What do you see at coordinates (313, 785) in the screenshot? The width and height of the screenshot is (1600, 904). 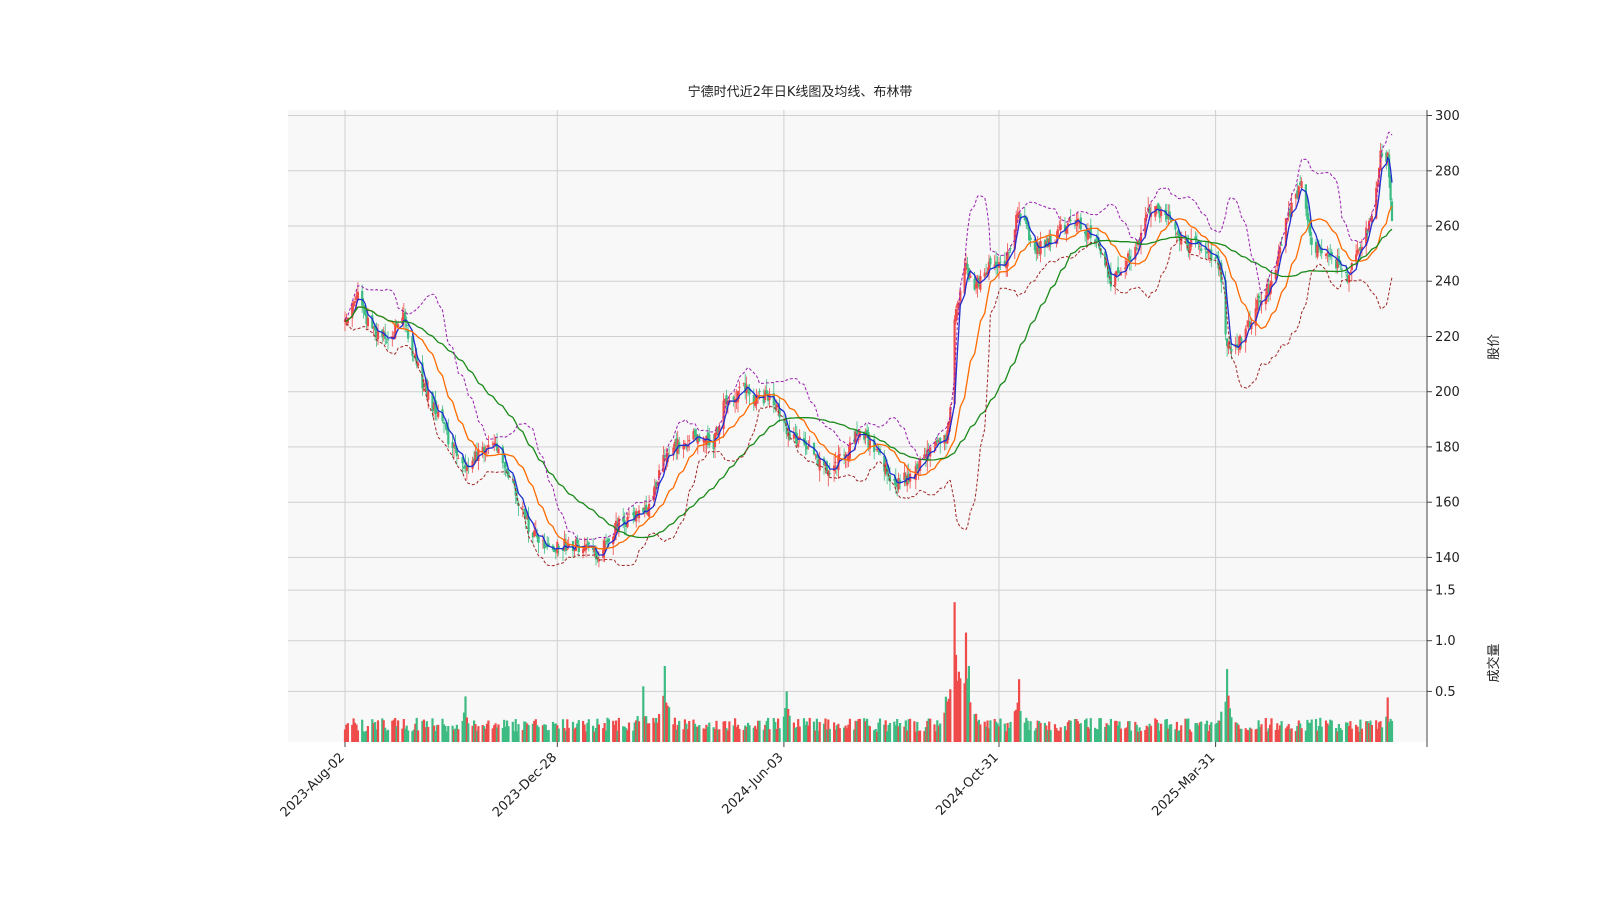 I see `x-tick-label: 2023-Aug-02` at bounding box center [313, 785].